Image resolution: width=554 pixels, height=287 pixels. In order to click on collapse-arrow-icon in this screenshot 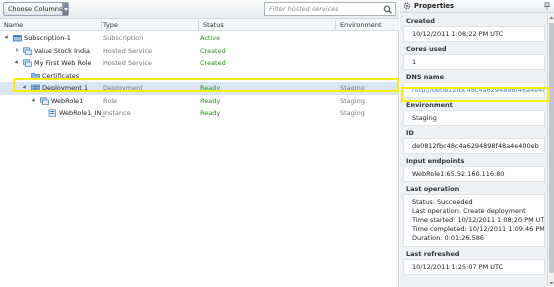, I will do `click(18, 50)`.